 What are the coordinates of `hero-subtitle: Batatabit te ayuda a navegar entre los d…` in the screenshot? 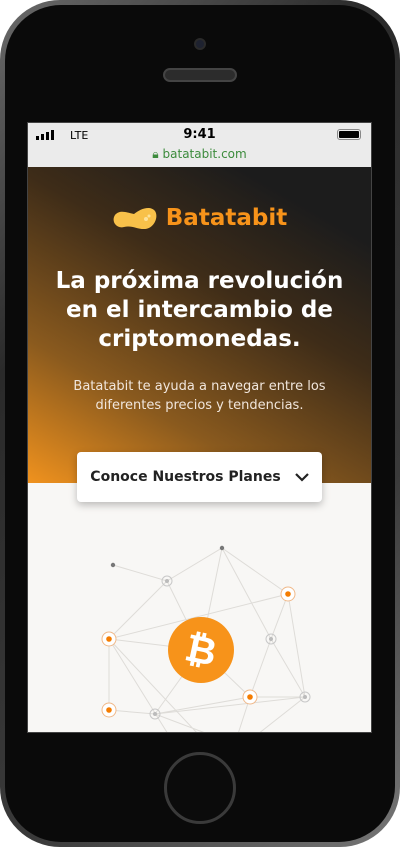 It's located at (199, 396).